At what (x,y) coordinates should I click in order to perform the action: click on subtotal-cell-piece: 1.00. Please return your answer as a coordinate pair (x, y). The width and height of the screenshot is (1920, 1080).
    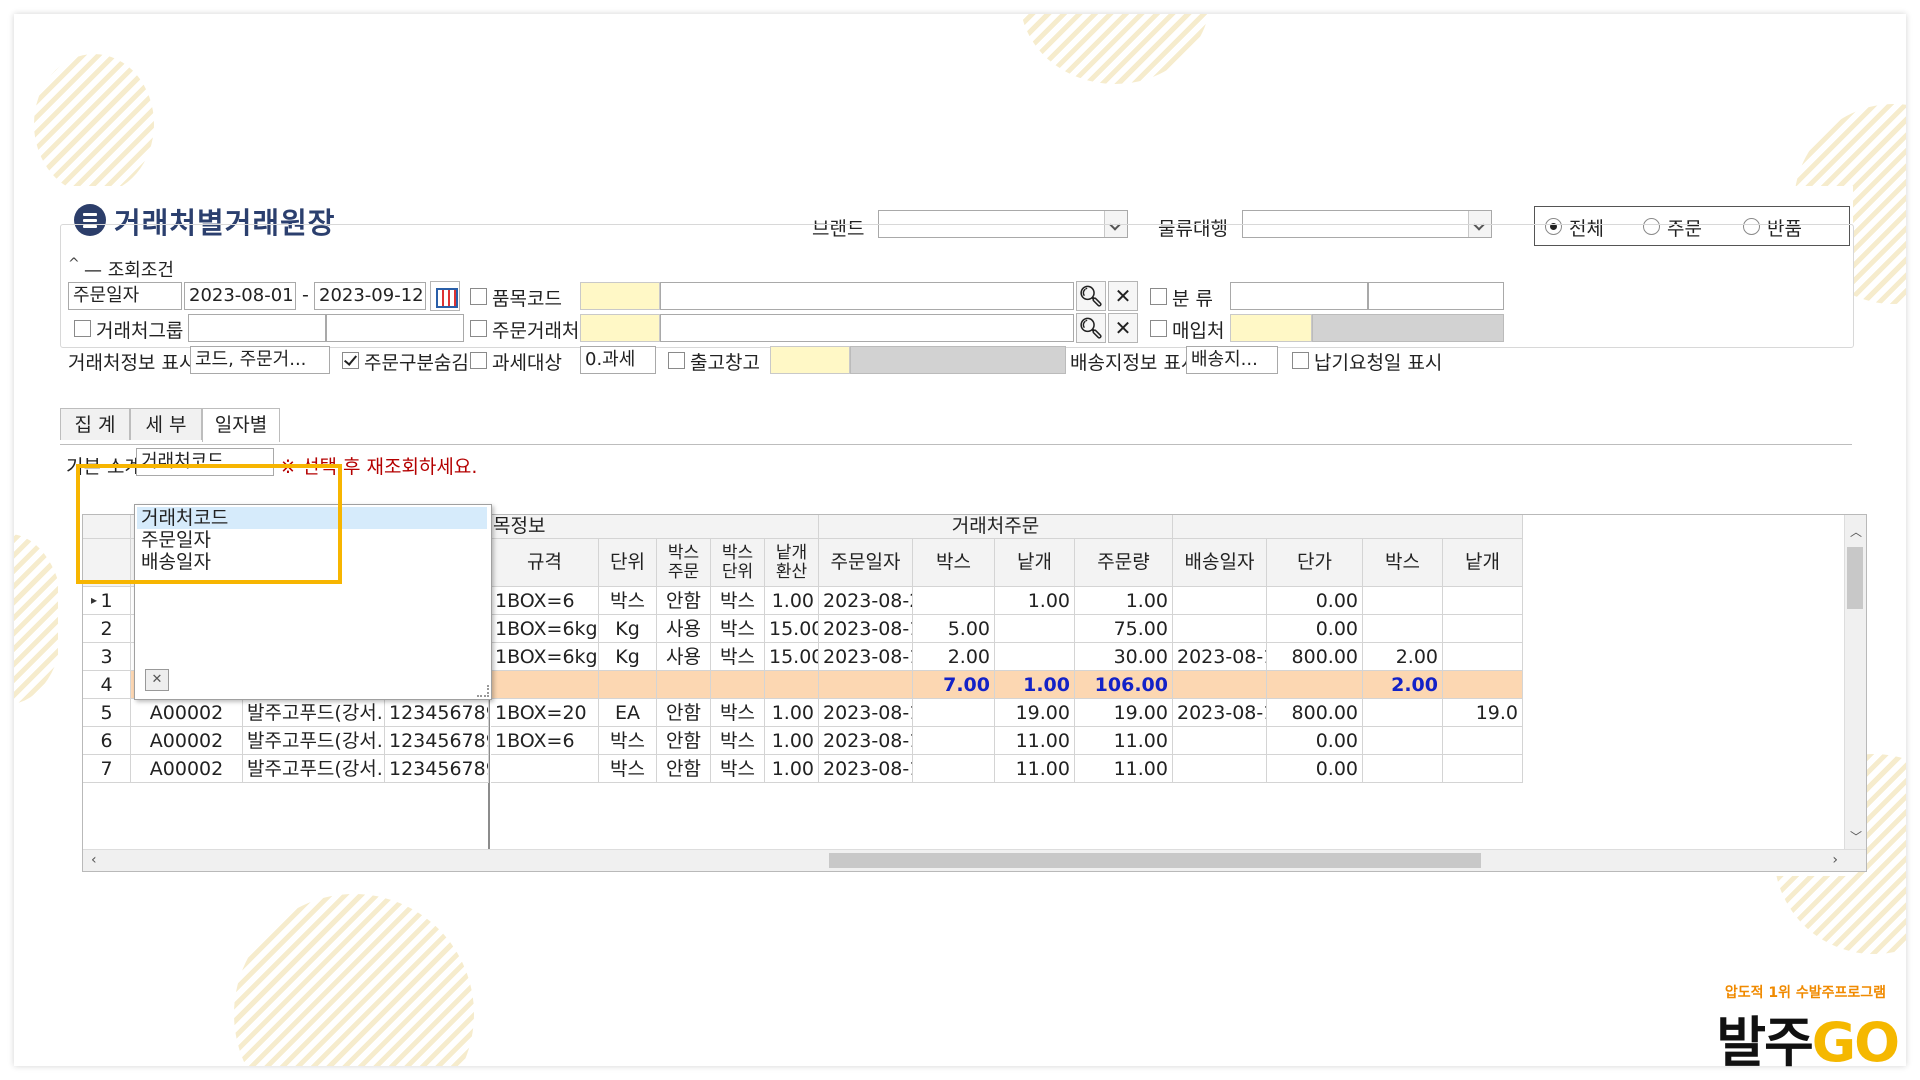
    Looking at the image, I should click on (1035, 685).